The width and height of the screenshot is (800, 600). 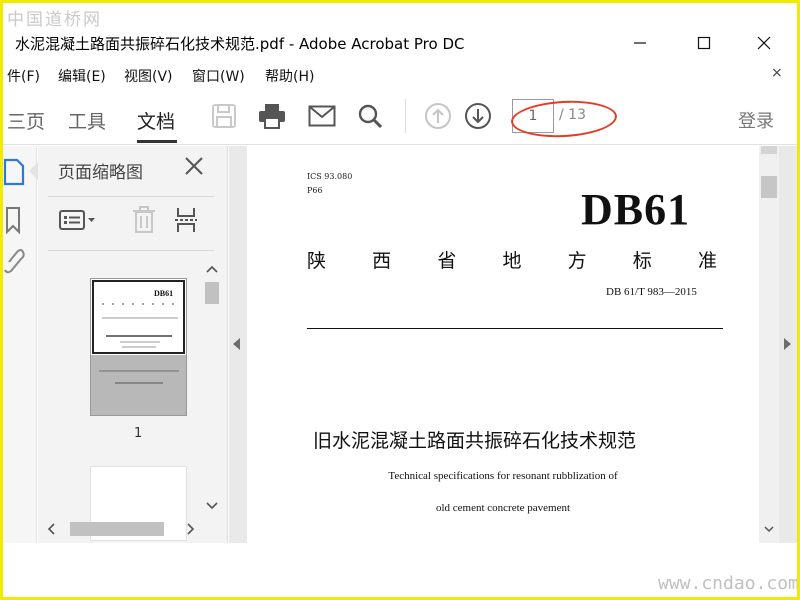 I want to click on extract-page-button, so click(x=186, y=220).